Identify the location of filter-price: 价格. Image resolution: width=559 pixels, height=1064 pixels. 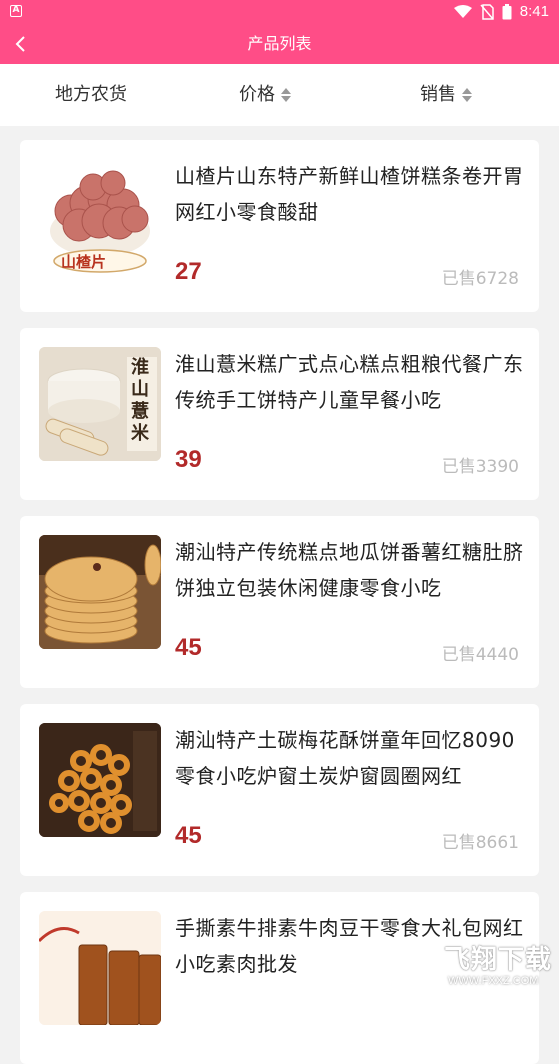
(265, 95).